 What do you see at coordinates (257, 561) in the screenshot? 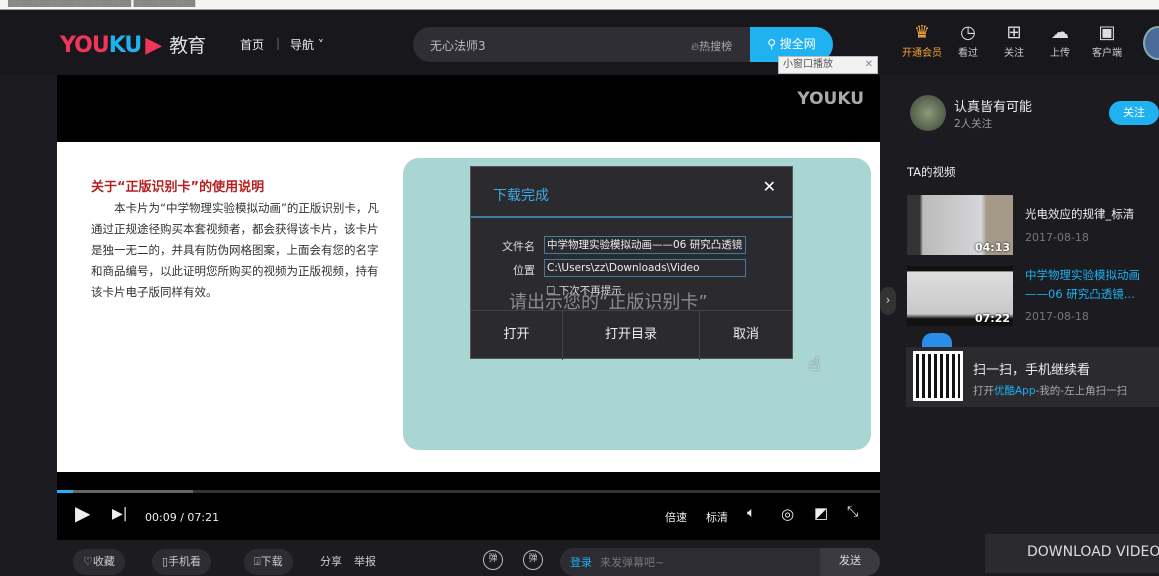
I see `download-icon: ⍗` at bounding box center [257, 561].